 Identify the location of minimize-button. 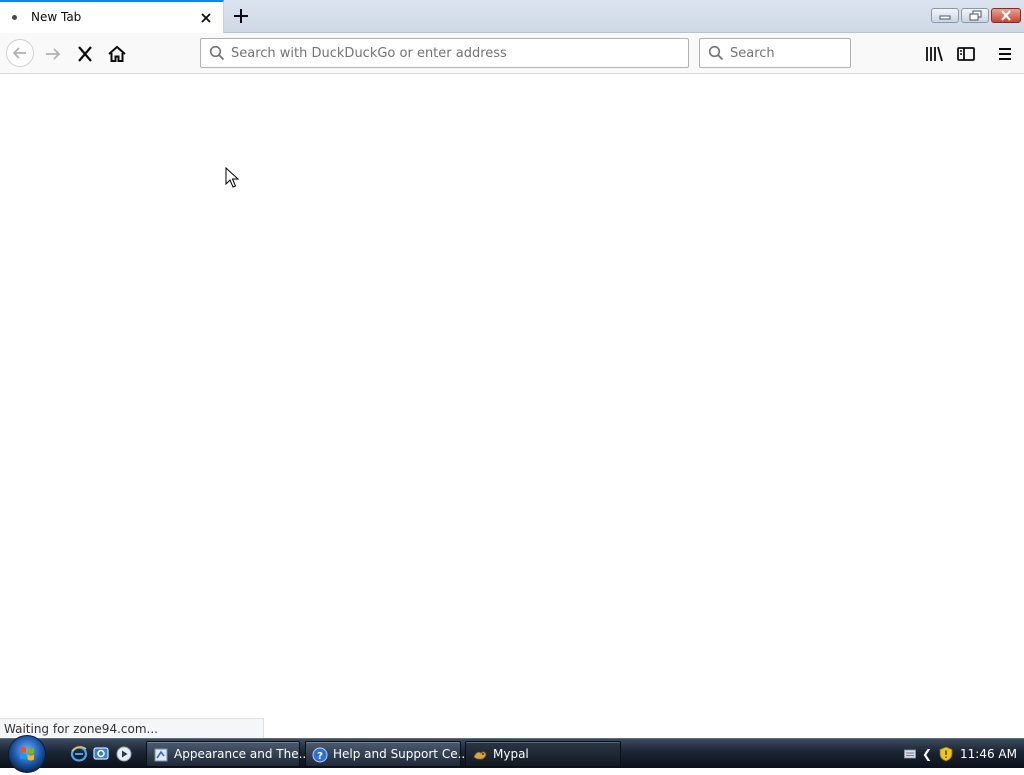
(945, 15).